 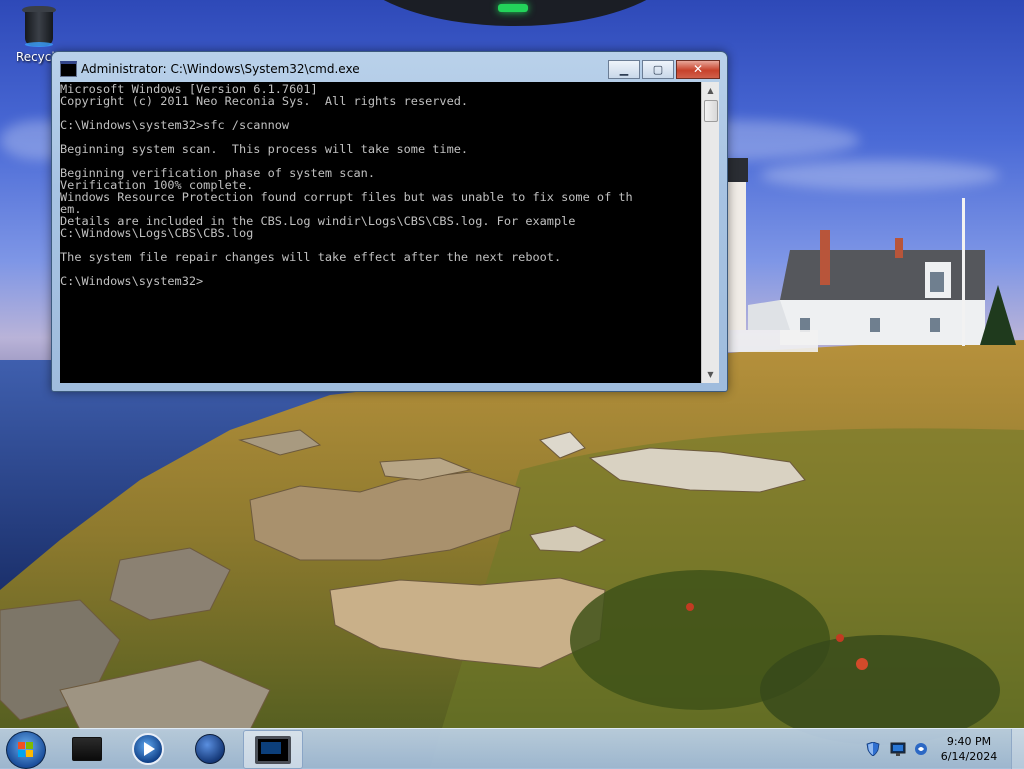 What do you see at coordinates (1017, 749) in the screenshot?
I see `show-desktop-button` at bounding box center [1017, 749].